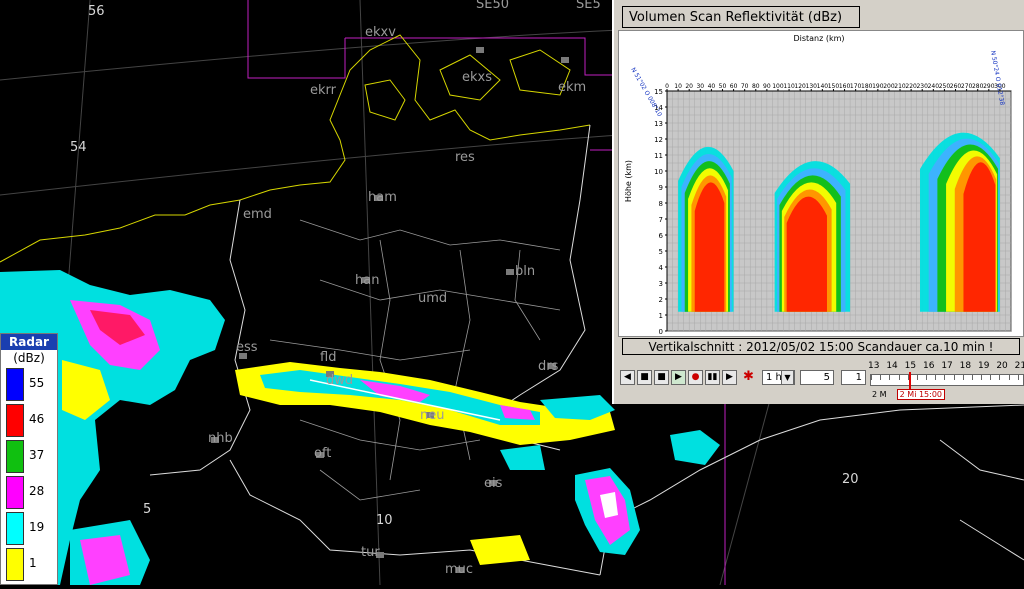 Image resolution: width=1024 pixels, height=589 pixels. What do you see at coordinates (37, 491) in the screenshot?
I see `legend-value: 28` at bounding box center [37, 491].